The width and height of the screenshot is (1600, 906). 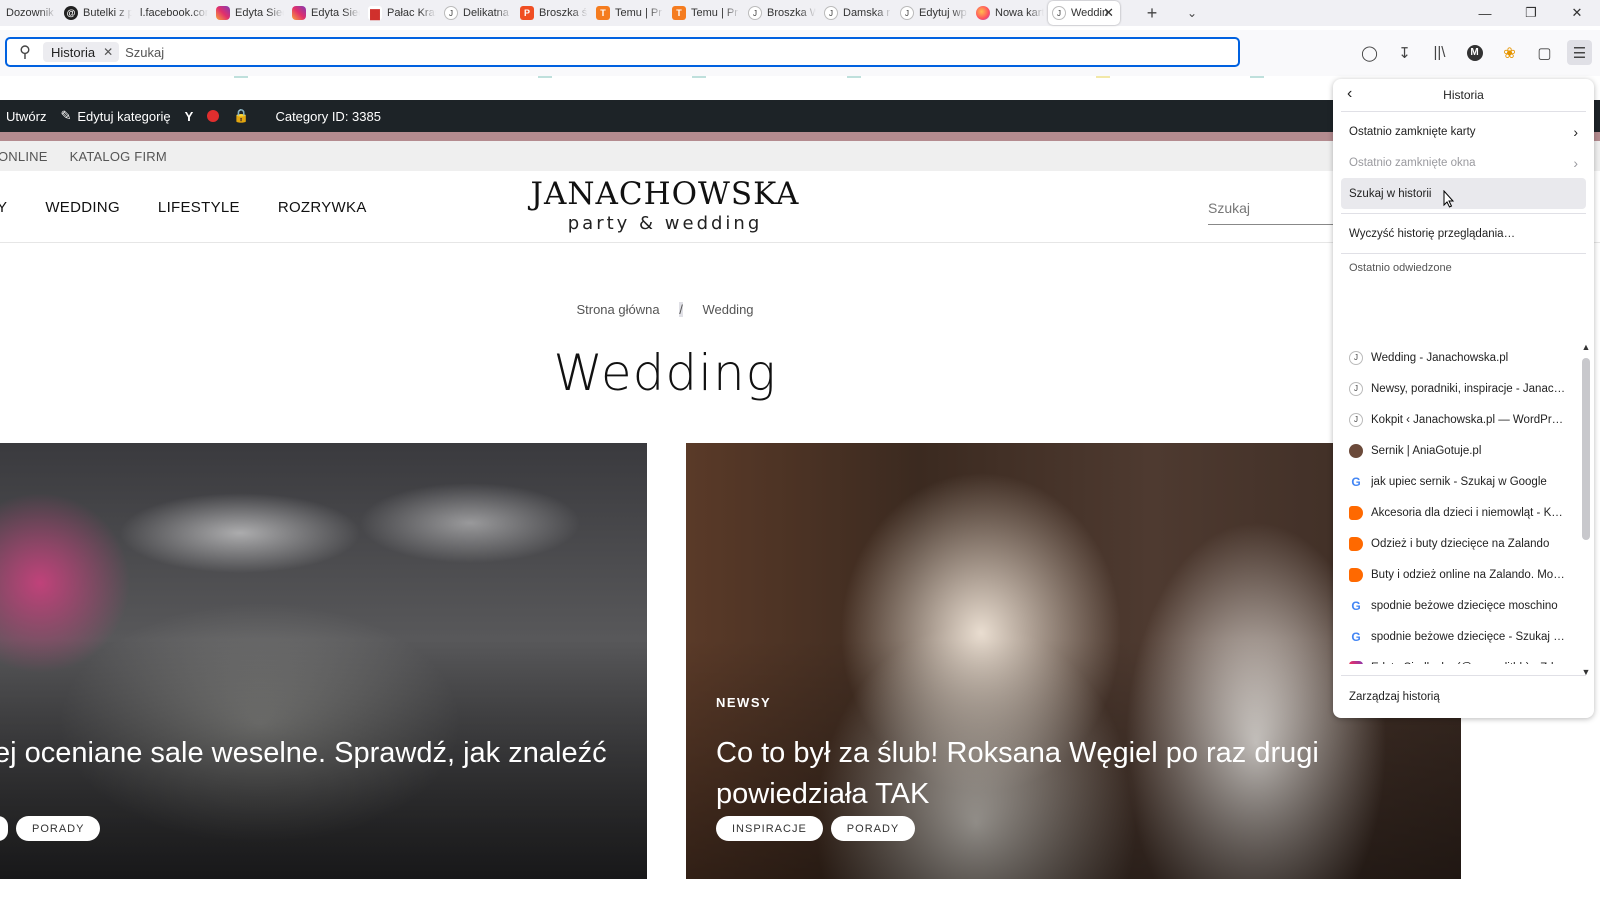 I want to click on extensions-puzzle-icon: ▢, so click(x=1544, y=52).